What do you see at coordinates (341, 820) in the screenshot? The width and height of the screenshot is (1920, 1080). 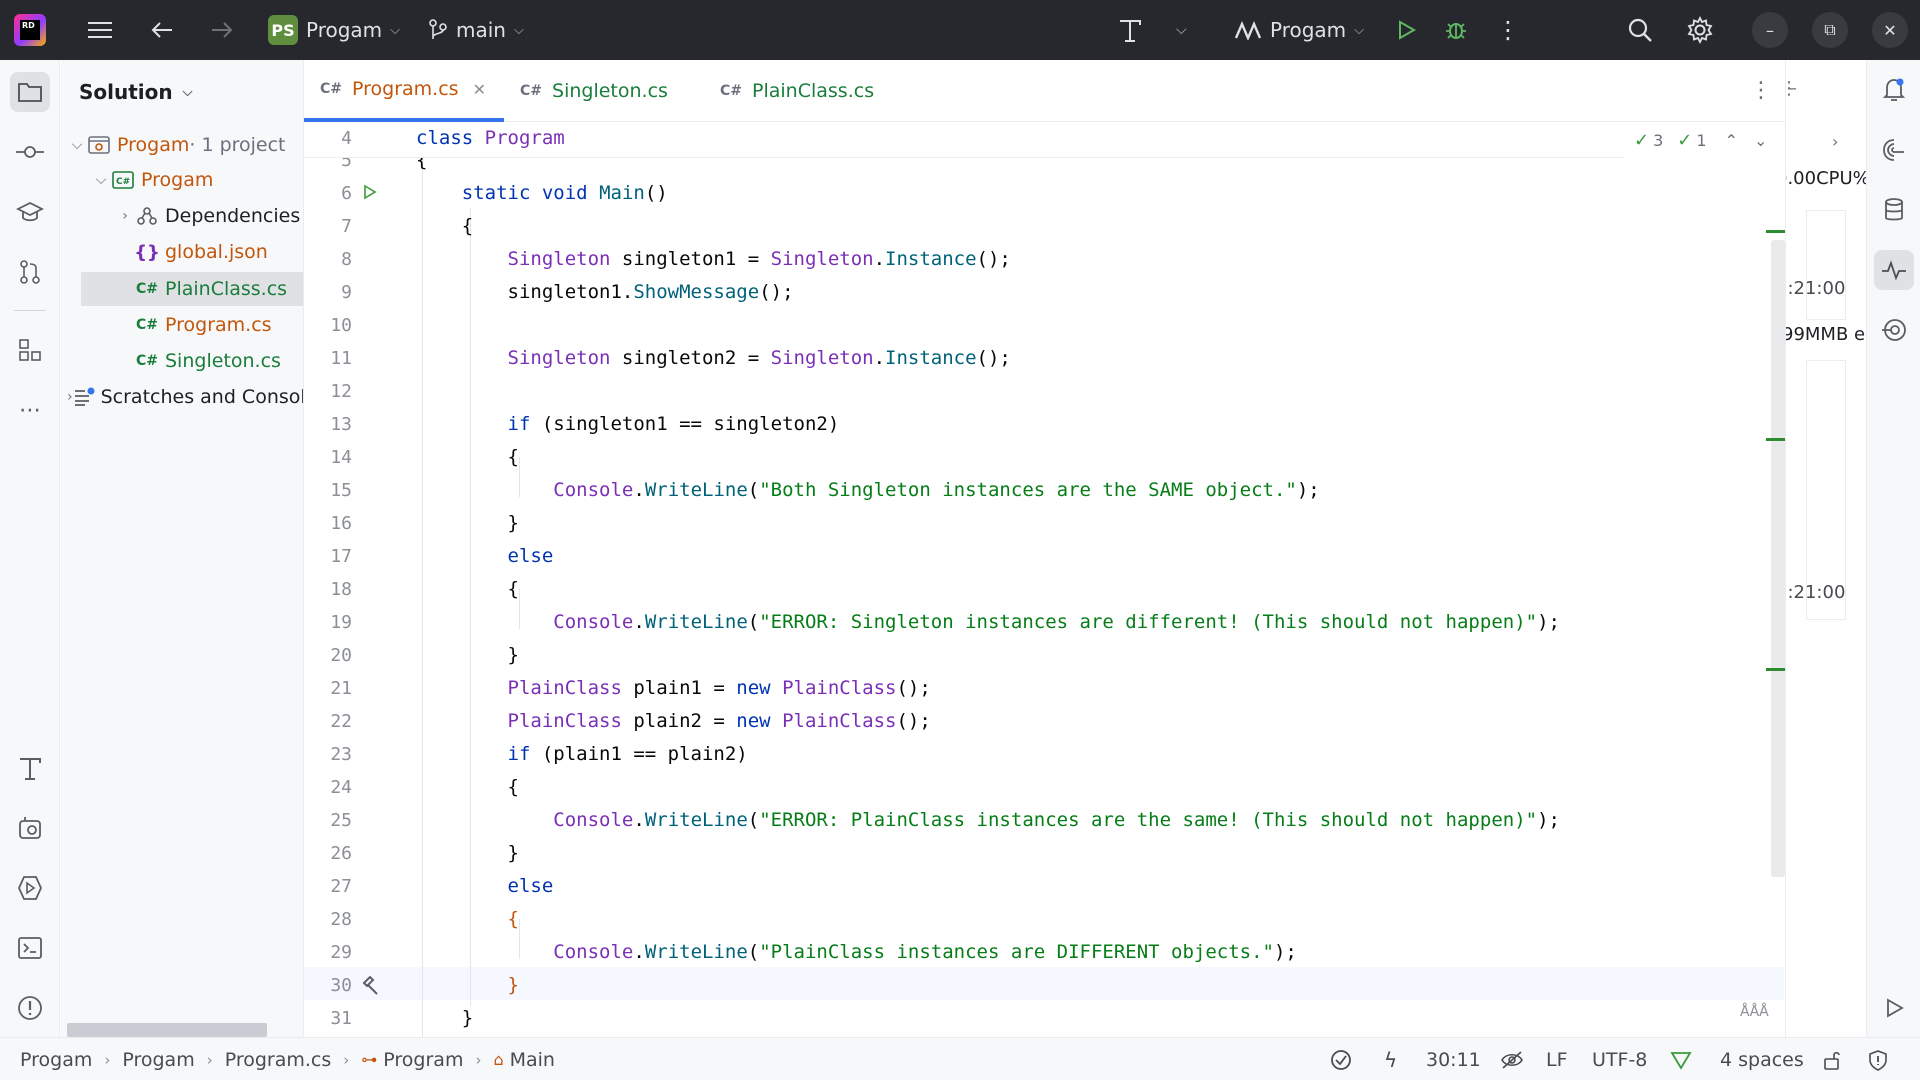 I see `line-number: 25` at bounding box center [341, 820].